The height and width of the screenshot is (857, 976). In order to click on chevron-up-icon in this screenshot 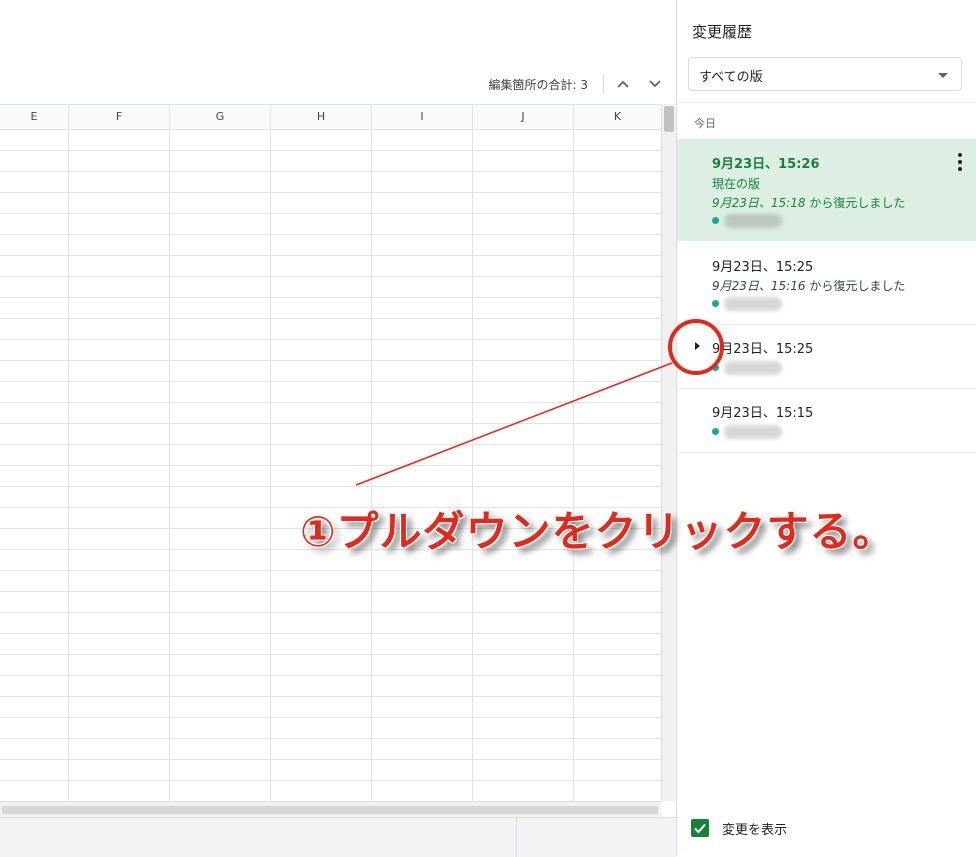, I will do `click(623, 84)`.